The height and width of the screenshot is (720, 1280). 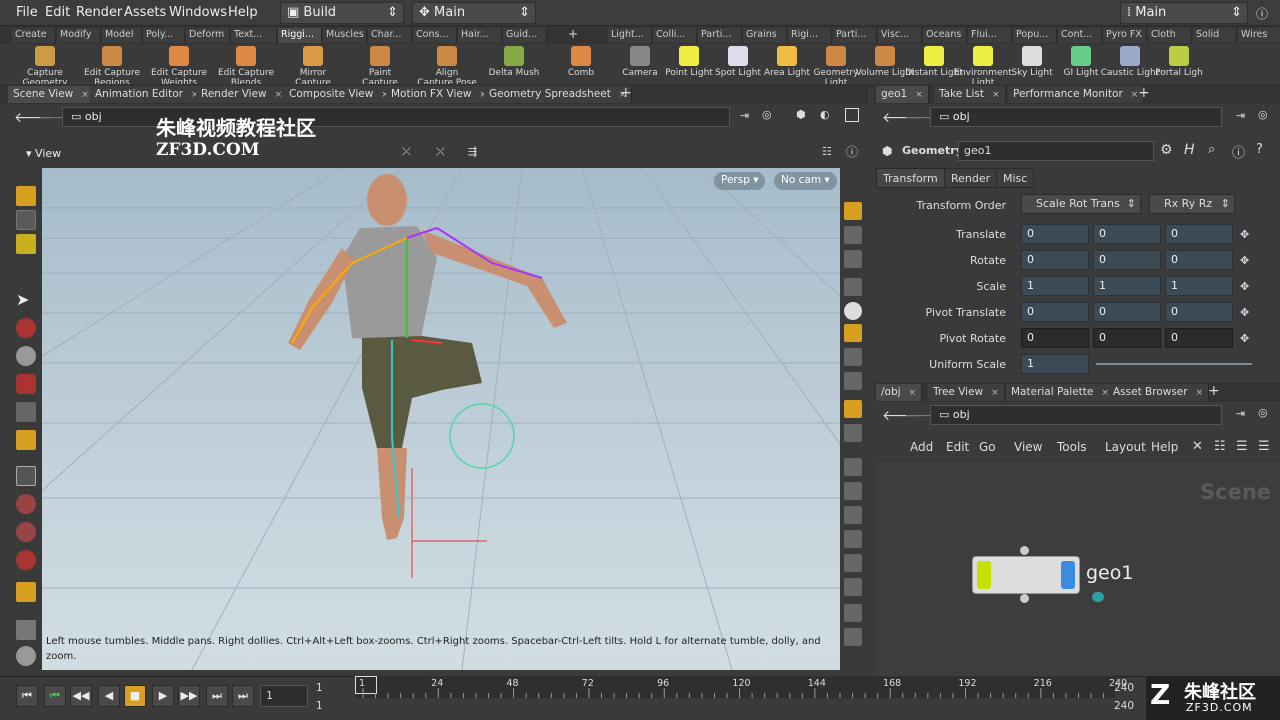 I want to click on menu-windows: Windows, so click(x=198, y=12).